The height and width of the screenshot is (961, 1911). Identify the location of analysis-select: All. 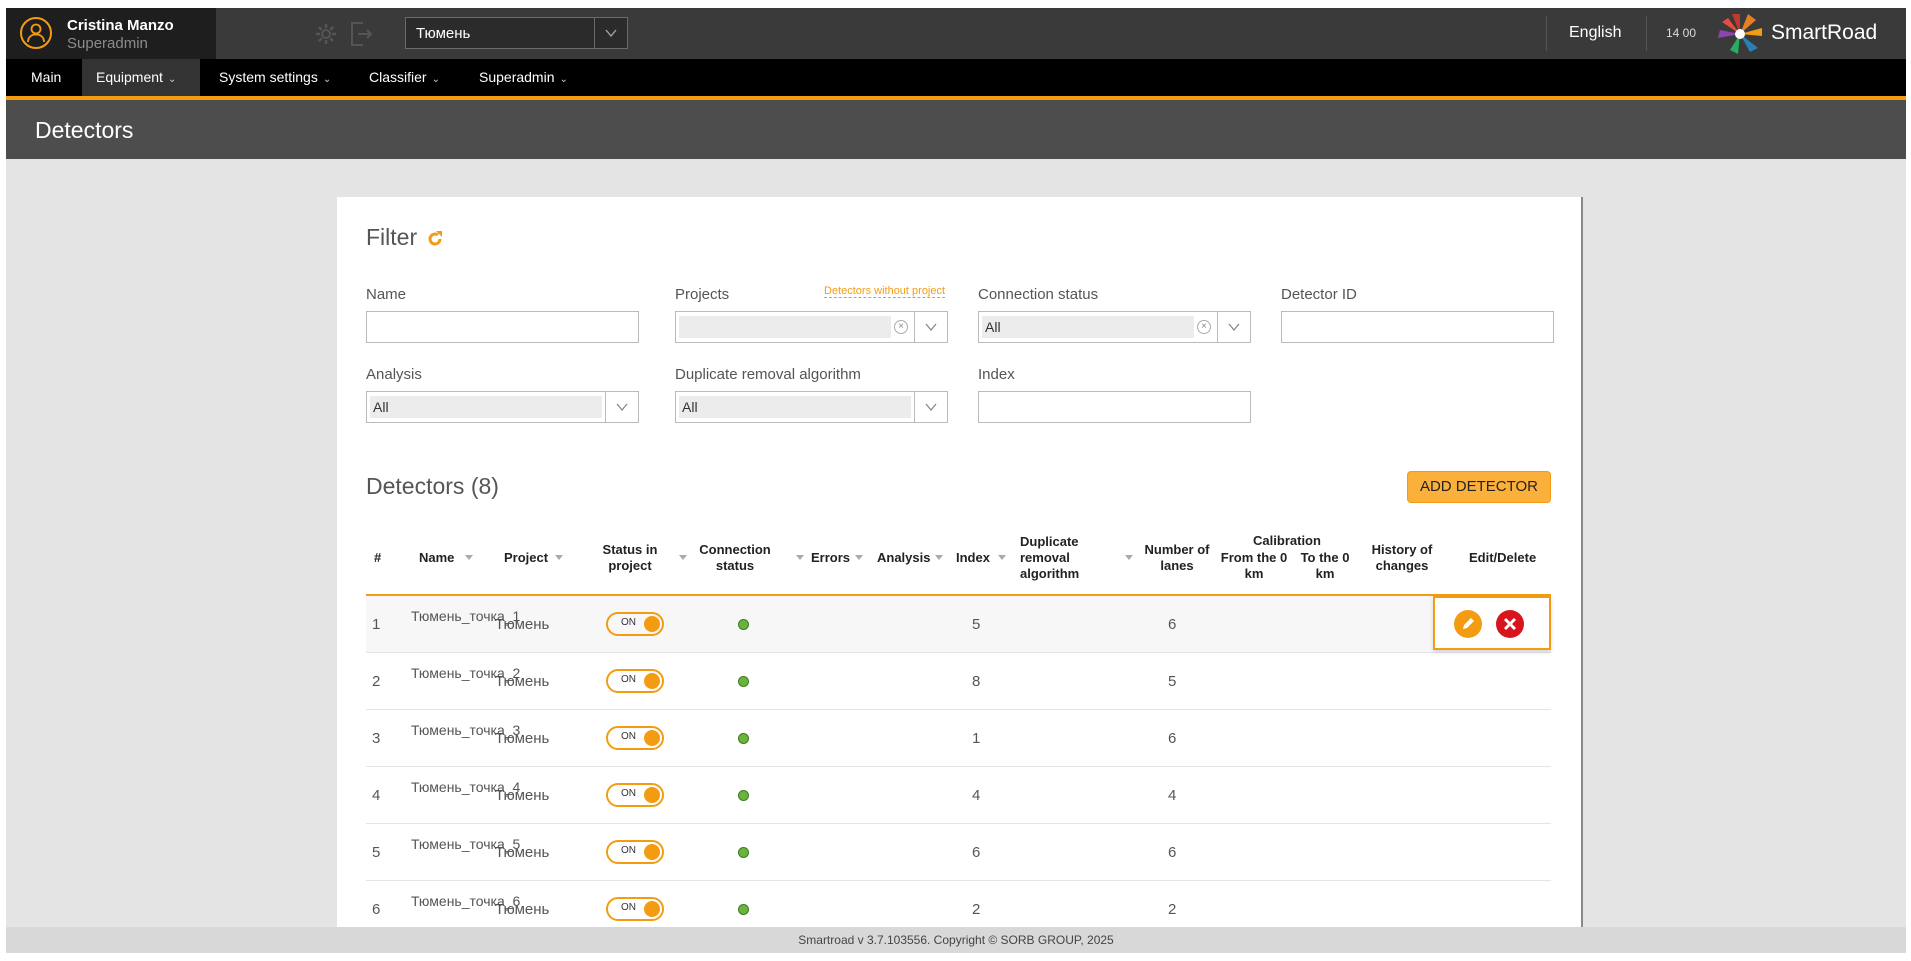
(502, 407).